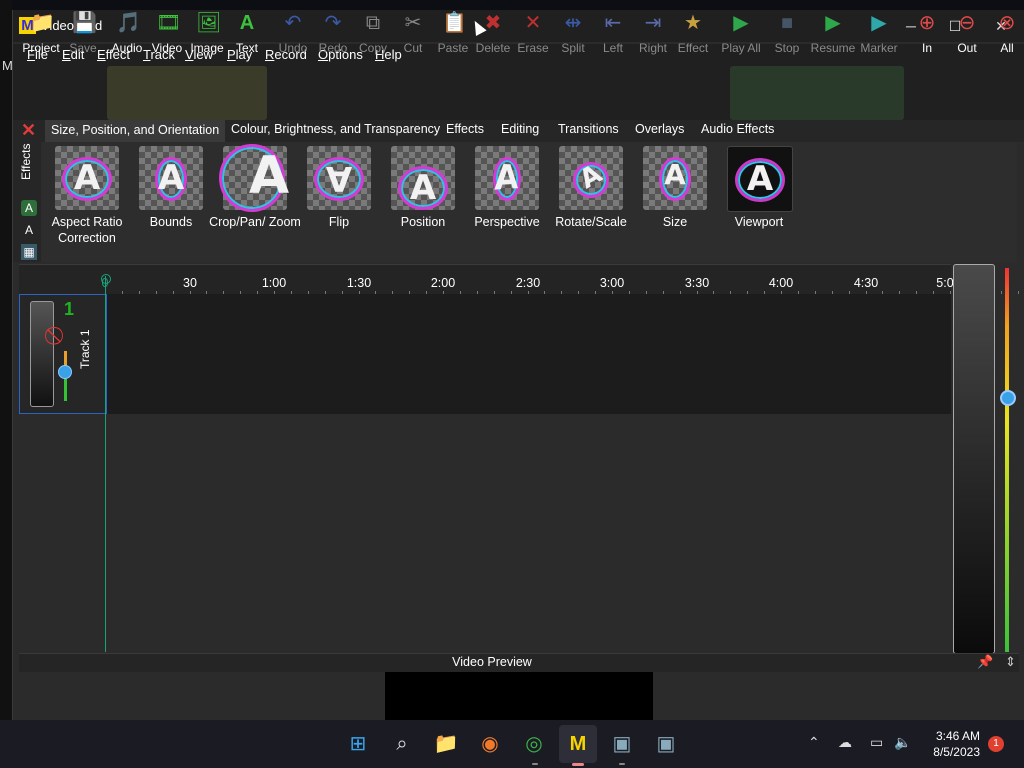 This screenshot has width=1024, height=768. What do you see at coordinates (127, 38) in the screenshot?
I see `add-audio-button: 🎵 Audio` at bounding box center [127, 38].